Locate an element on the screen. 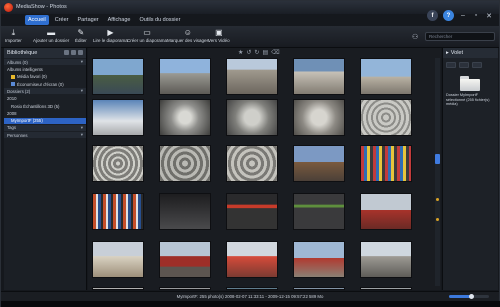  zoom-slider is located at coordinates (469, 296).